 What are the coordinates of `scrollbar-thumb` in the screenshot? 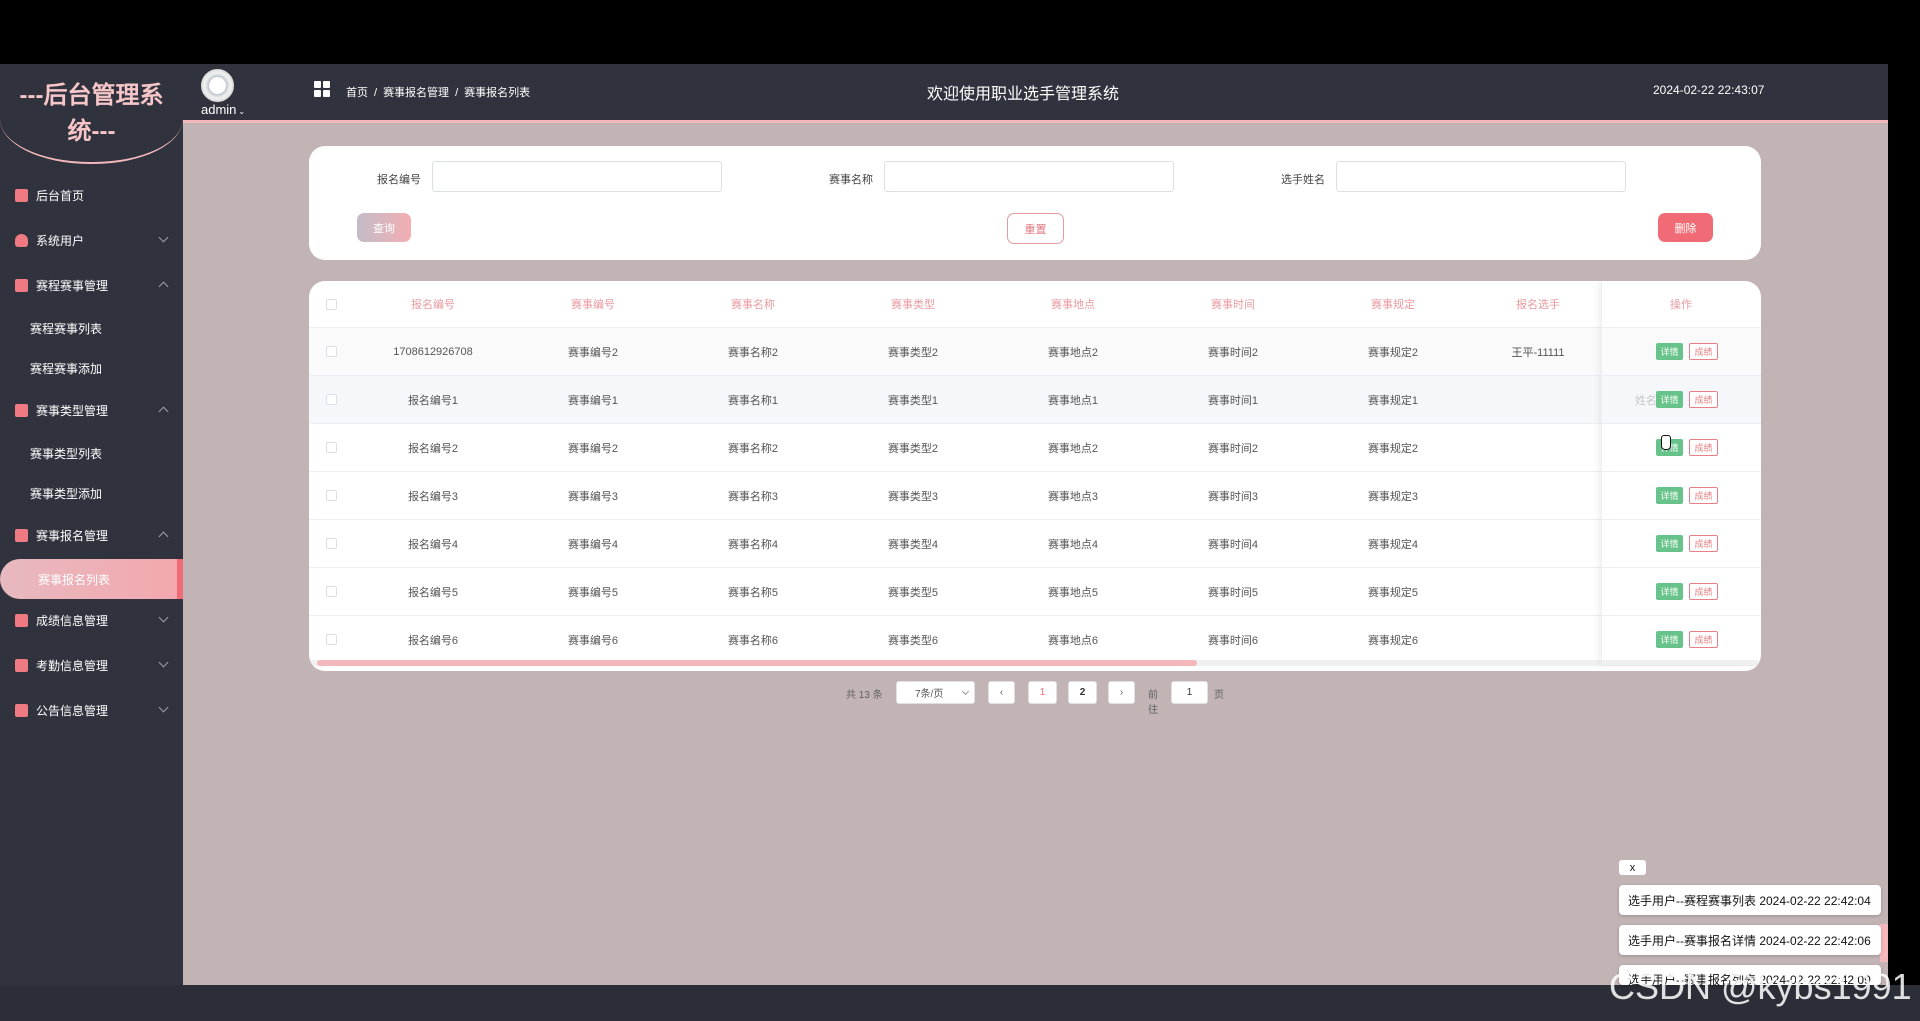 It's located at (757, 663).